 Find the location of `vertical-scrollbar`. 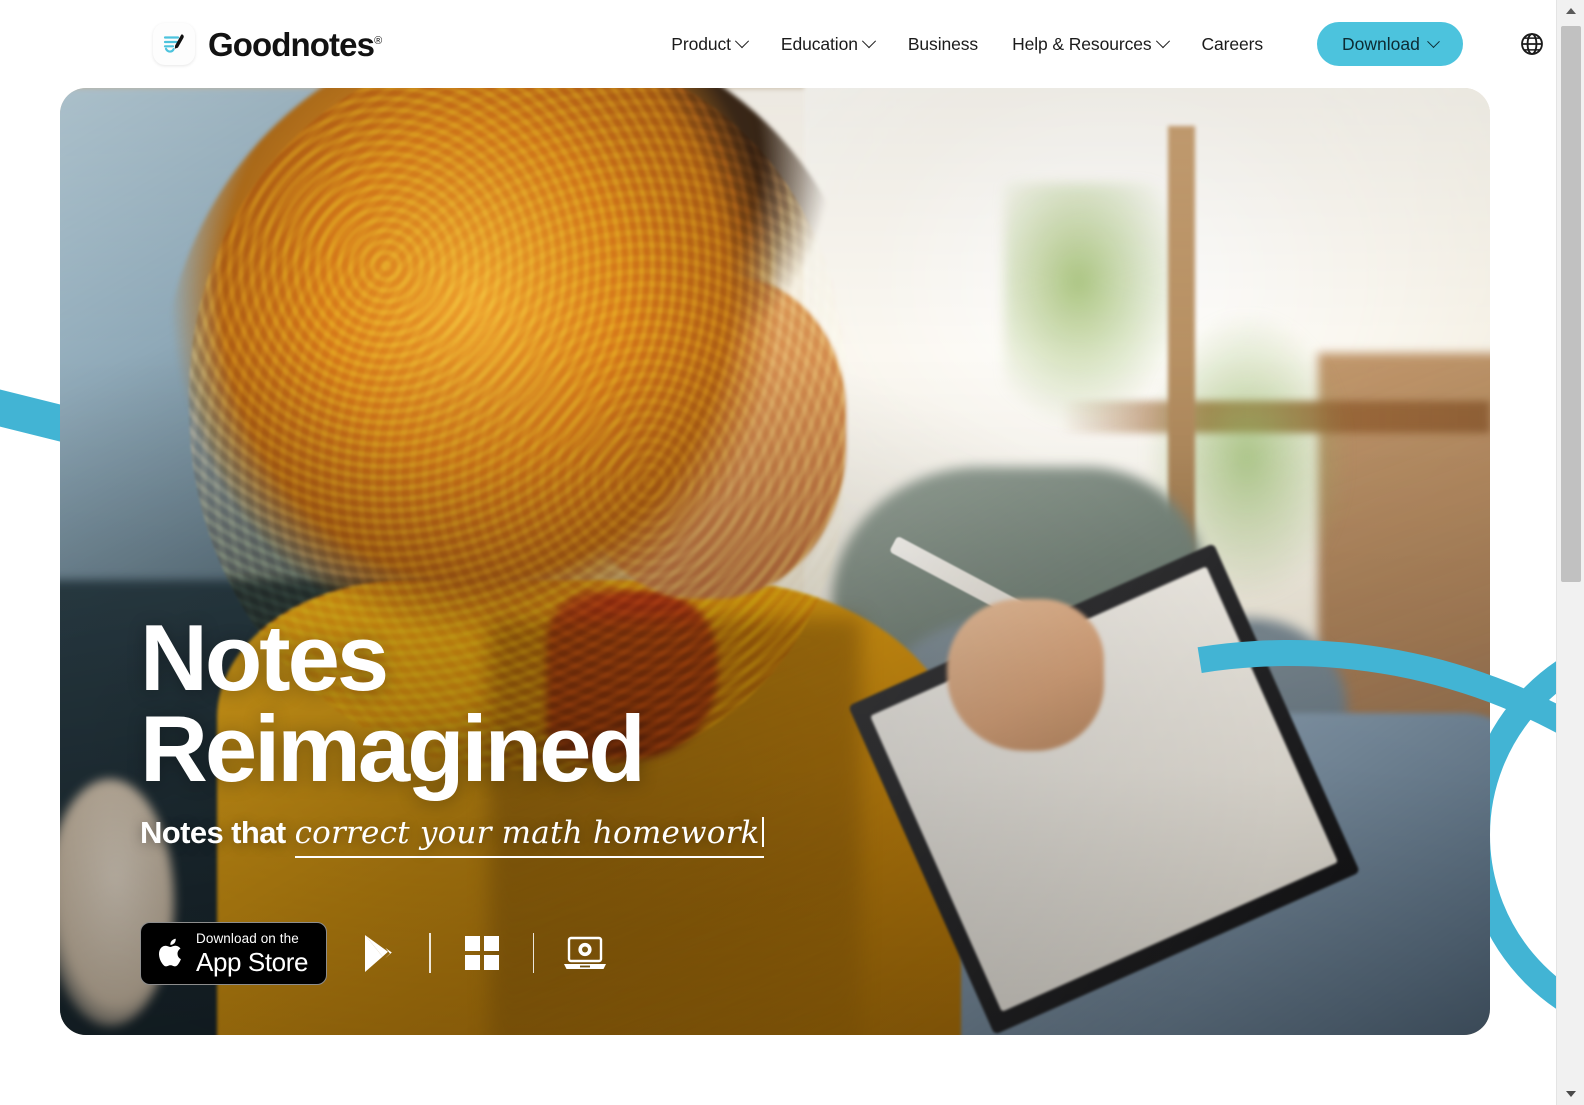

vertical-scrollbar is located at coordinates (1570, 552).